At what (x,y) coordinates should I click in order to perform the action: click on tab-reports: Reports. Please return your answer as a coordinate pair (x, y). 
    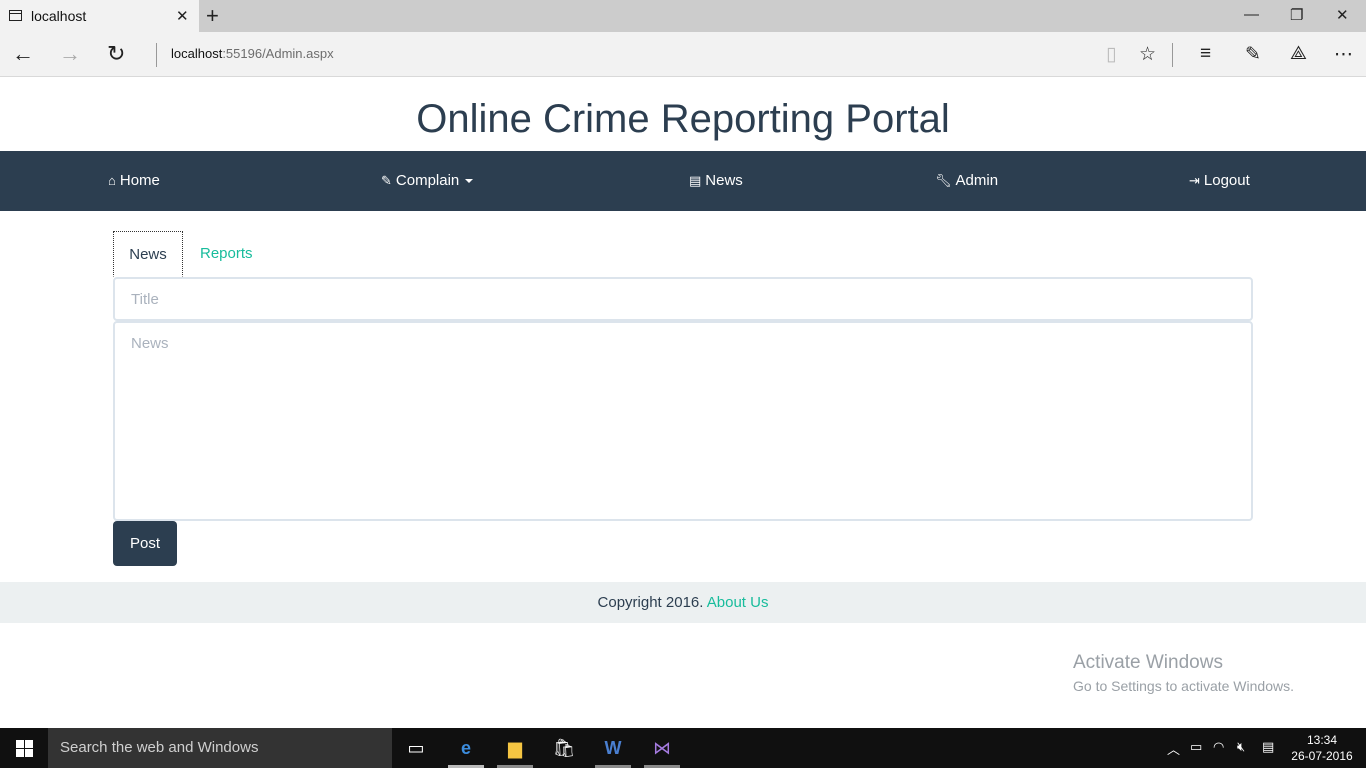
    Looking at the image, I should click on (226, 254).